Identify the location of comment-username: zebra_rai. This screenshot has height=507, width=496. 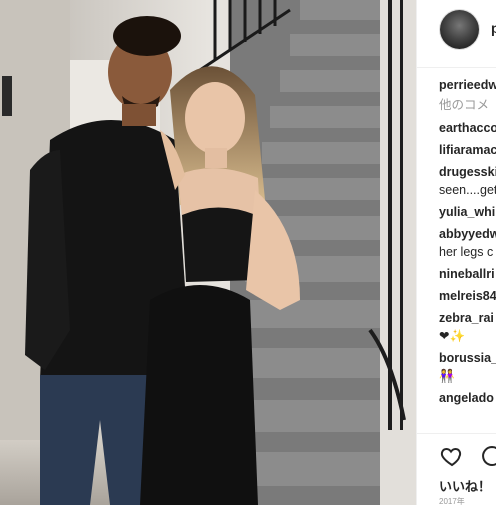
(467, 318).